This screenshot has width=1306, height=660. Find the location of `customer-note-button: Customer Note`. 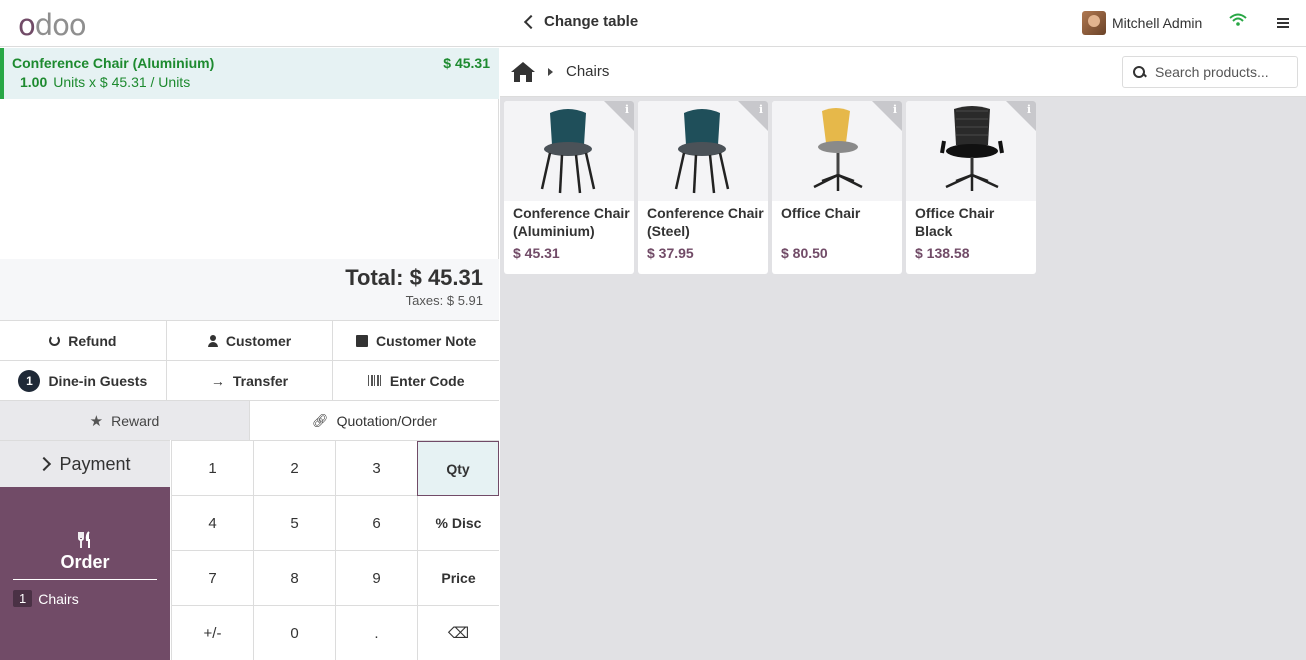

customer-note-button: Customer Note is located at coordinates (416, 340).